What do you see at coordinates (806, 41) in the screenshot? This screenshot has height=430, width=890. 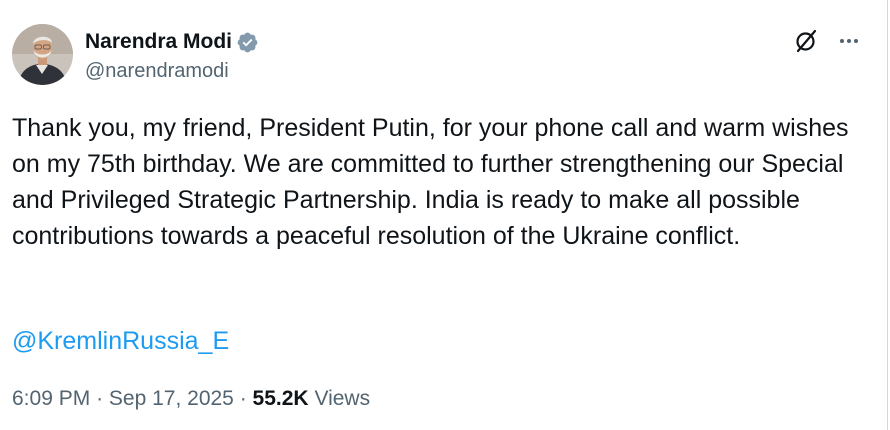 I see `grok-slash-circle-icon` at bounding box center [806, 41].